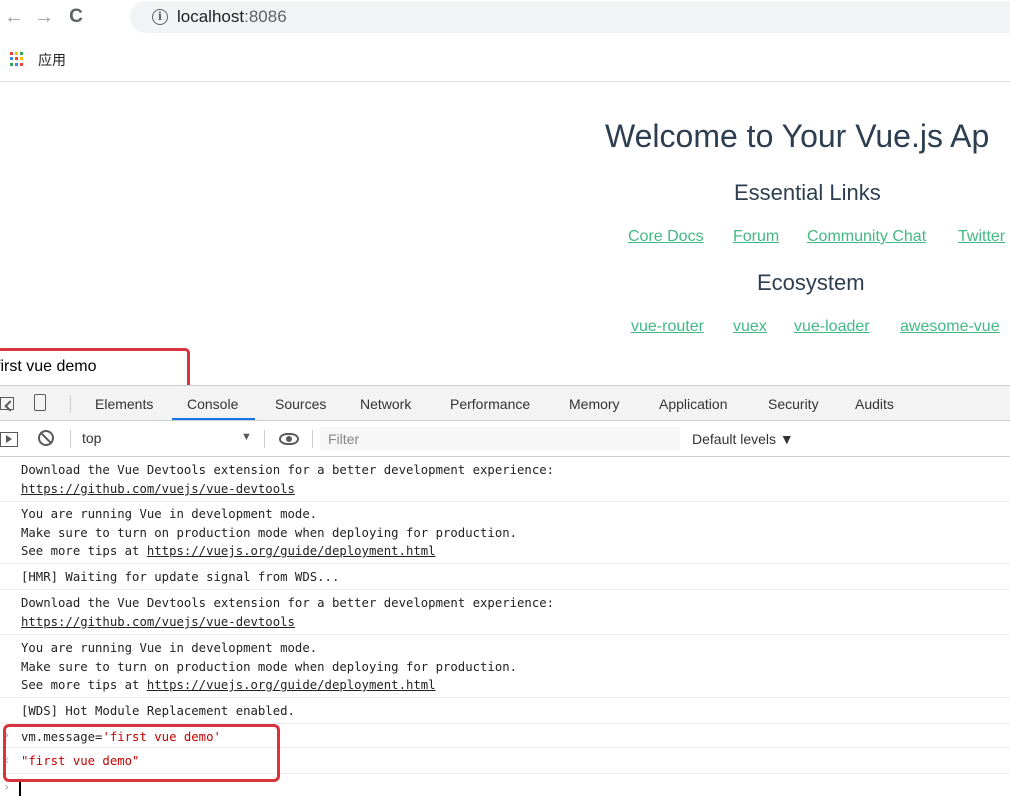 The height and width of the screenshot is (802, 1010). Describe the element at coordinates (213, 419) in the screenshot. I see `active-tab-indicator` at that location.